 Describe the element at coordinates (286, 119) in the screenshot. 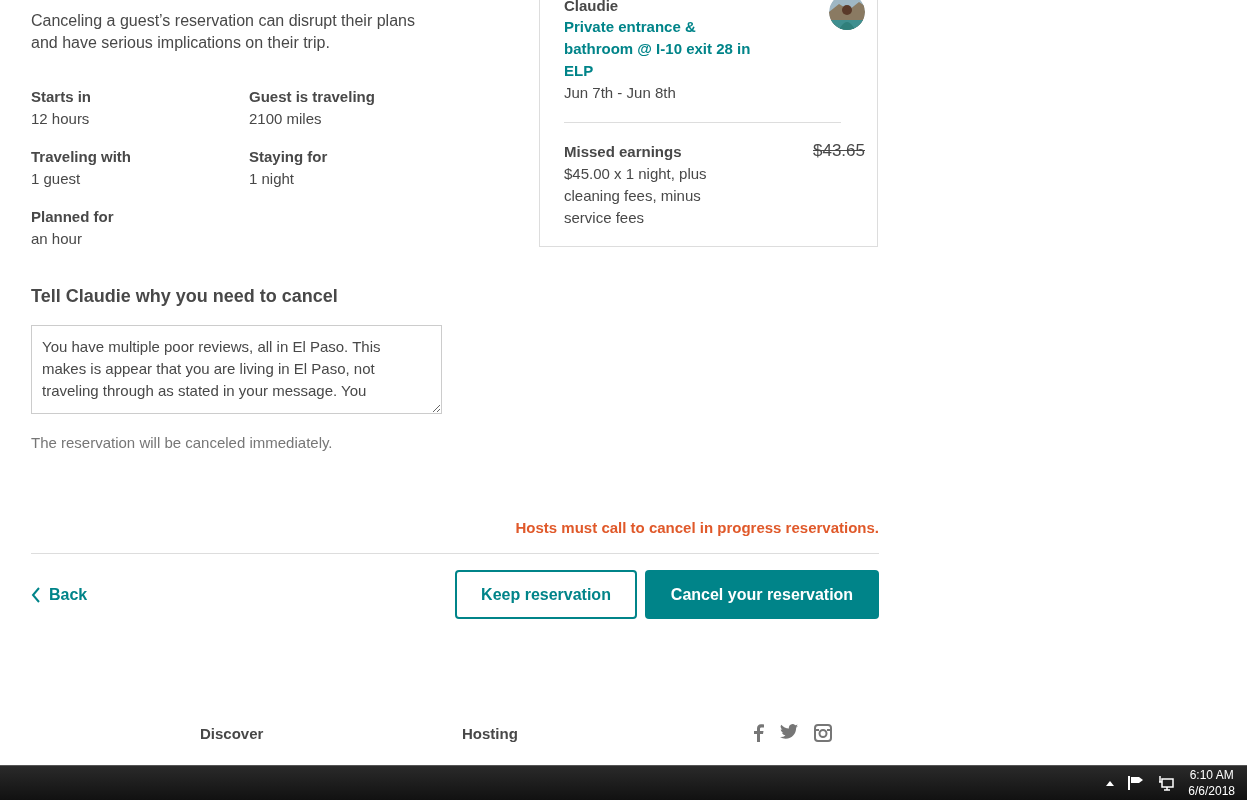

I see `fact-value: 2100 miles` at that location.